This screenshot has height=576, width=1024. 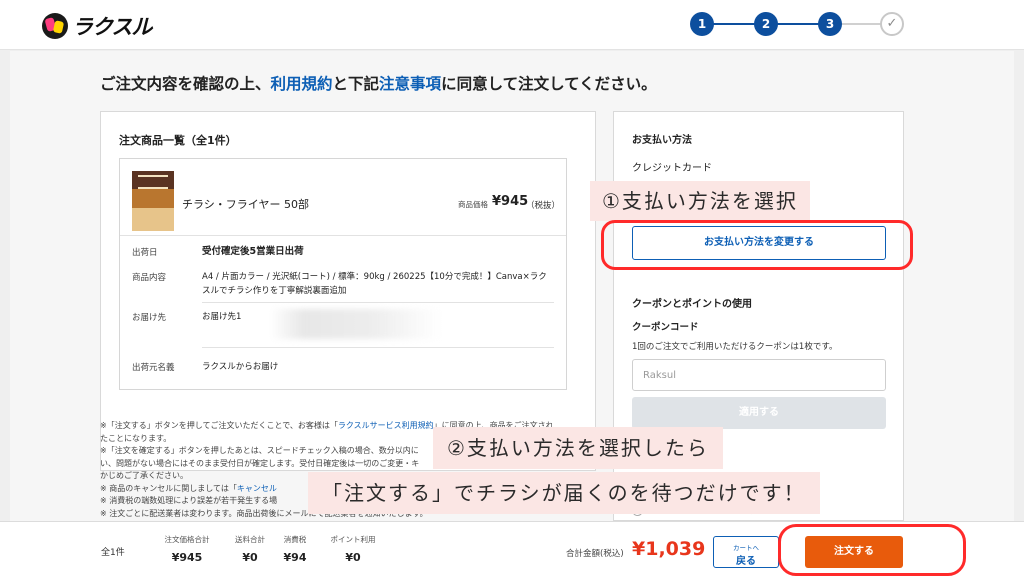 What do you see at coordinates (257, 488) in the screenshot?
I see `cancel-policy-link: キャンセル` at bounding box center [257, 488].